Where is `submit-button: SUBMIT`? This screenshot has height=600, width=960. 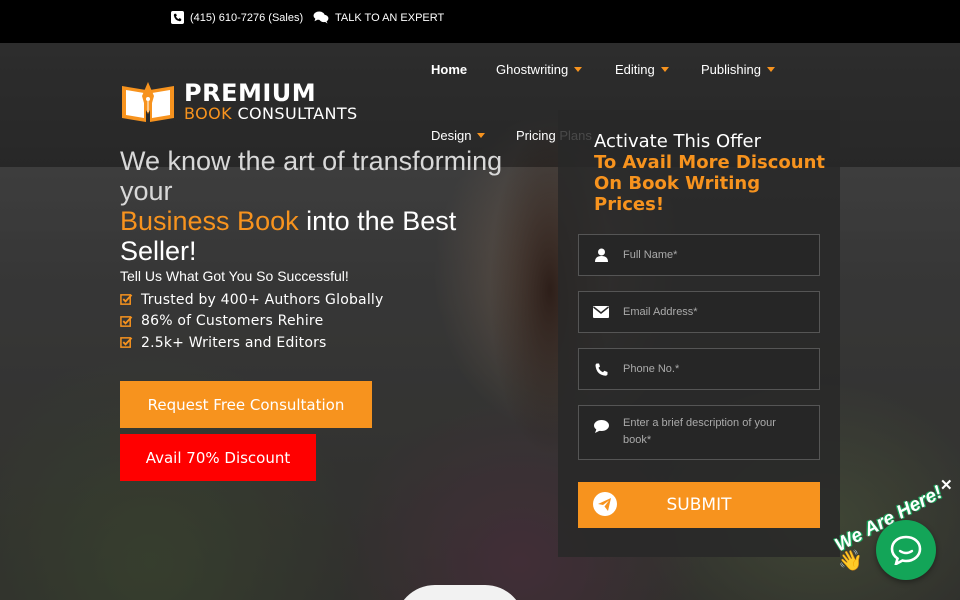 submit-button: SUBMIT is located at coordinates (699, 505).